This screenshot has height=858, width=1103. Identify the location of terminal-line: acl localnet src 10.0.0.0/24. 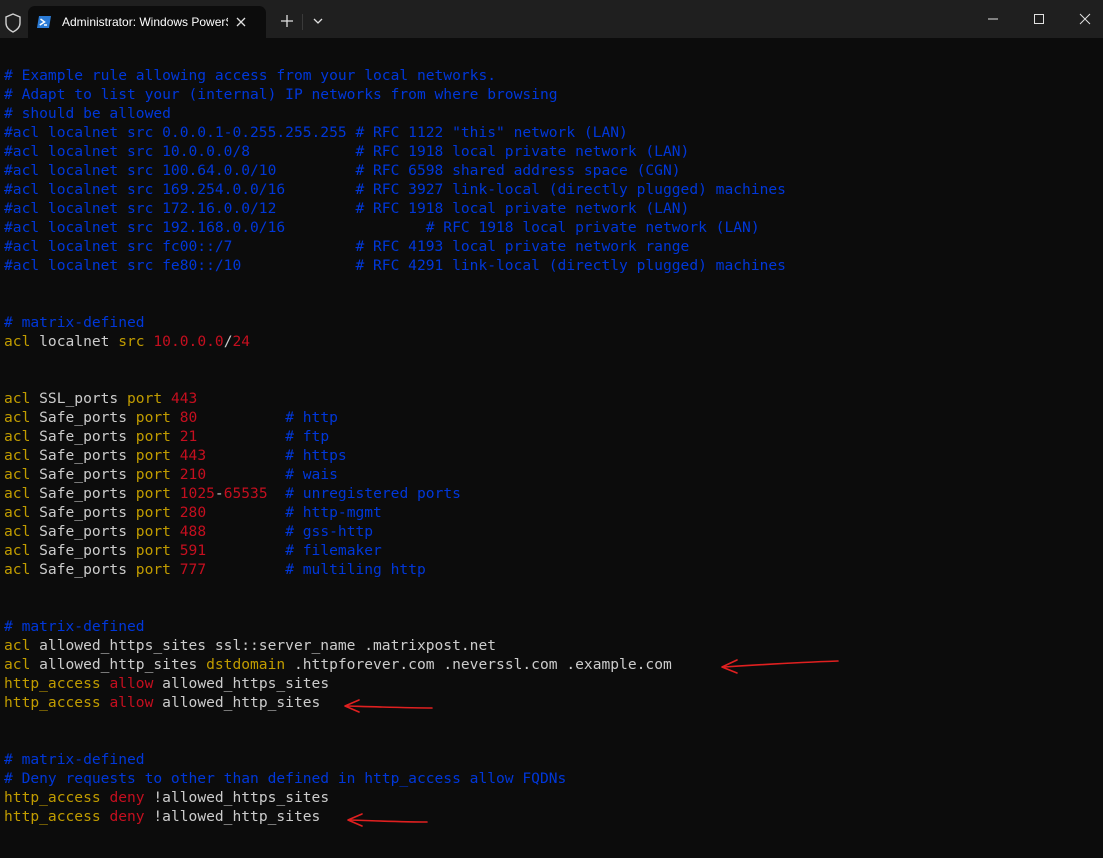
(551, 341).